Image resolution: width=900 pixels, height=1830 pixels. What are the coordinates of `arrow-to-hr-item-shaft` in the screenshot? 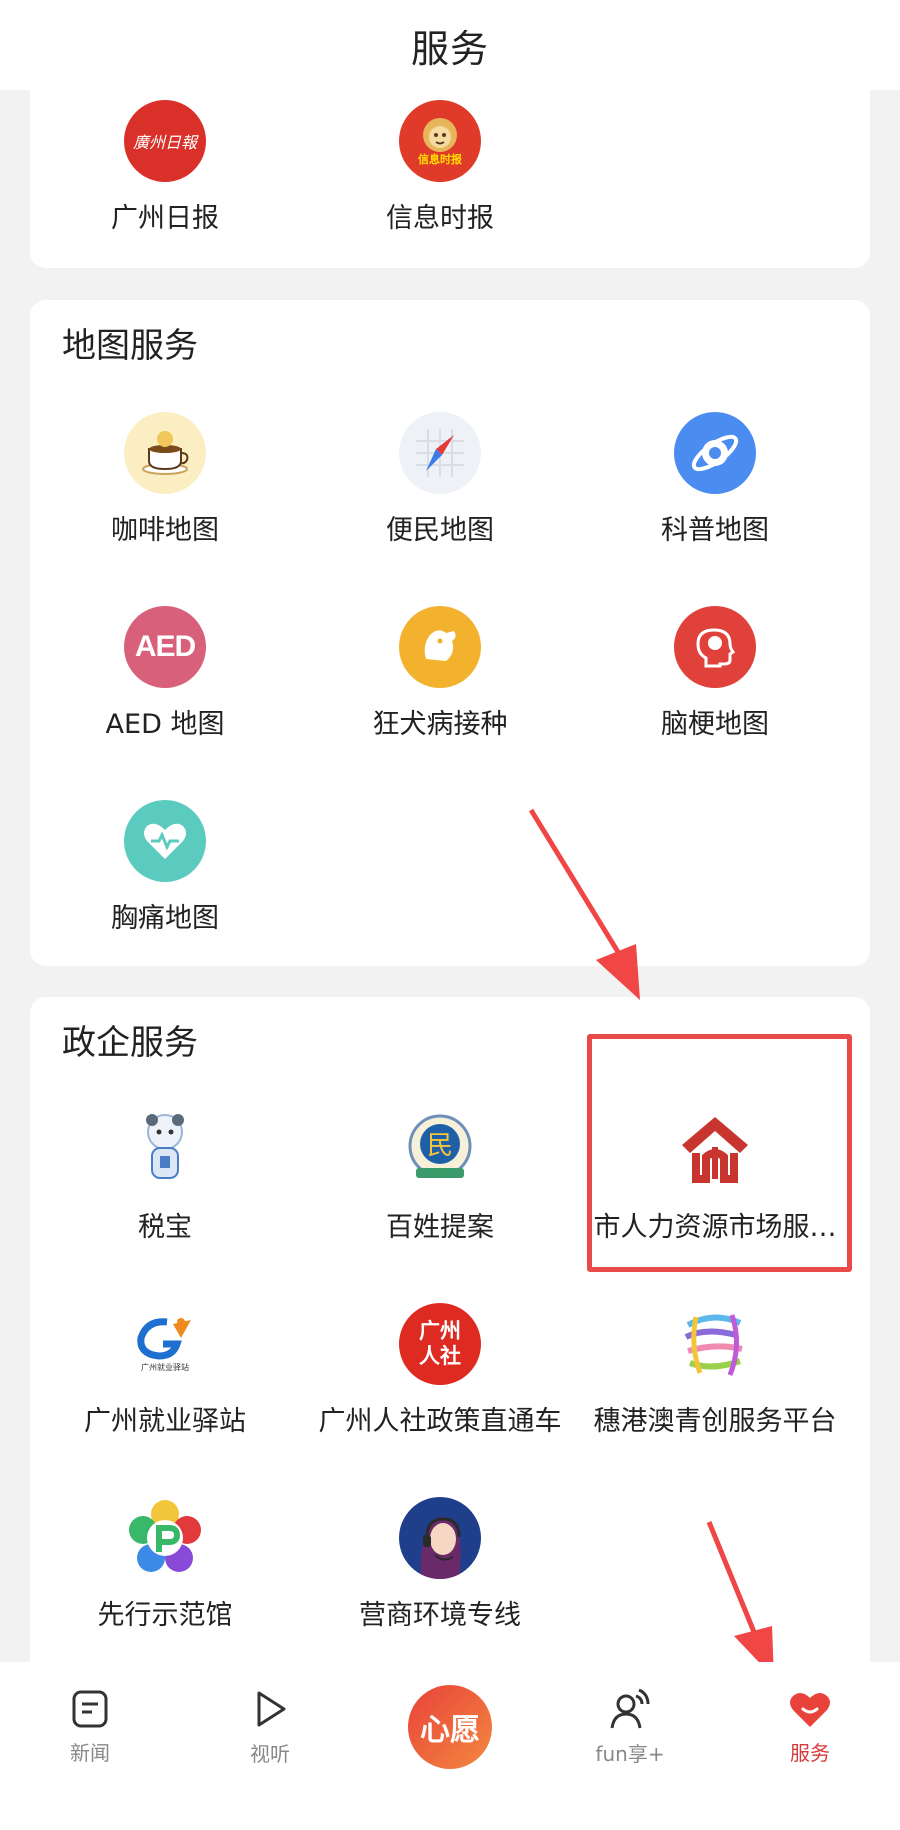 It's located at (574, 881).